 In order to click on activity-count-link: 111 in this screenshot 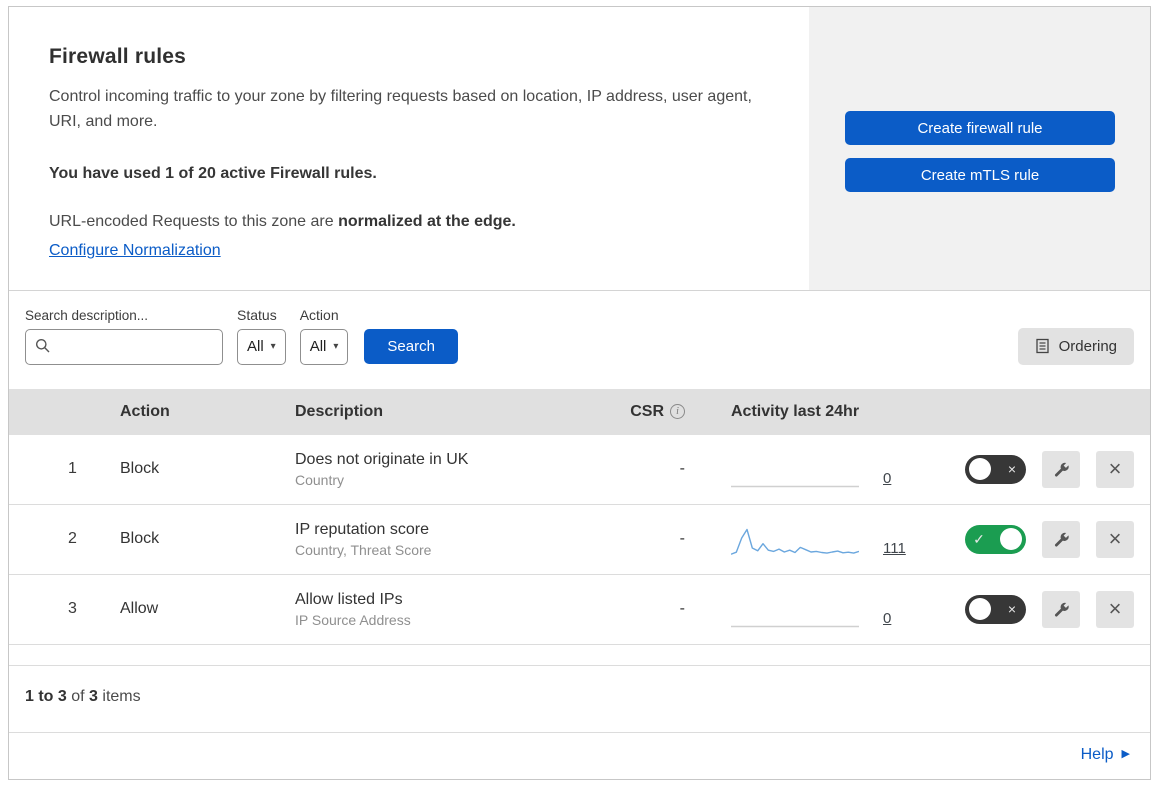, I will do `click(894, 548)`.